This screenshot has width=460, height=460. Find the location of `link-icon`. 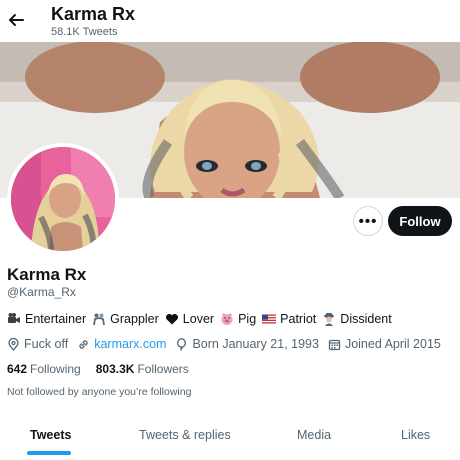

link-icon is located at coordinates (83, 344).